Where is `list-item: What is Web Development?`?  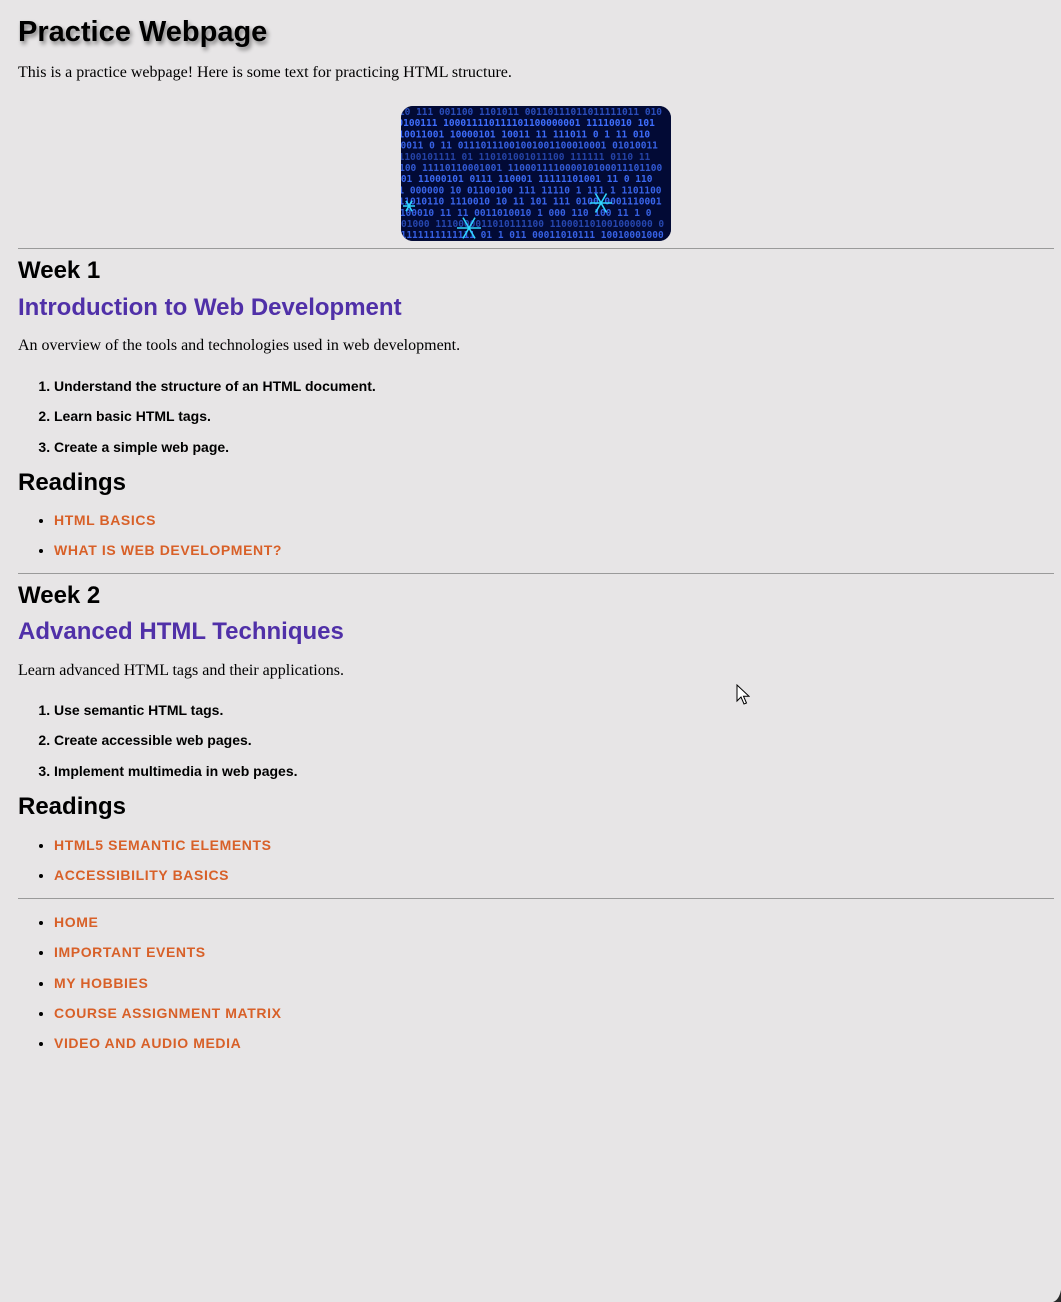
list-item: What is Web Development? is located at coordinates (168, 557).